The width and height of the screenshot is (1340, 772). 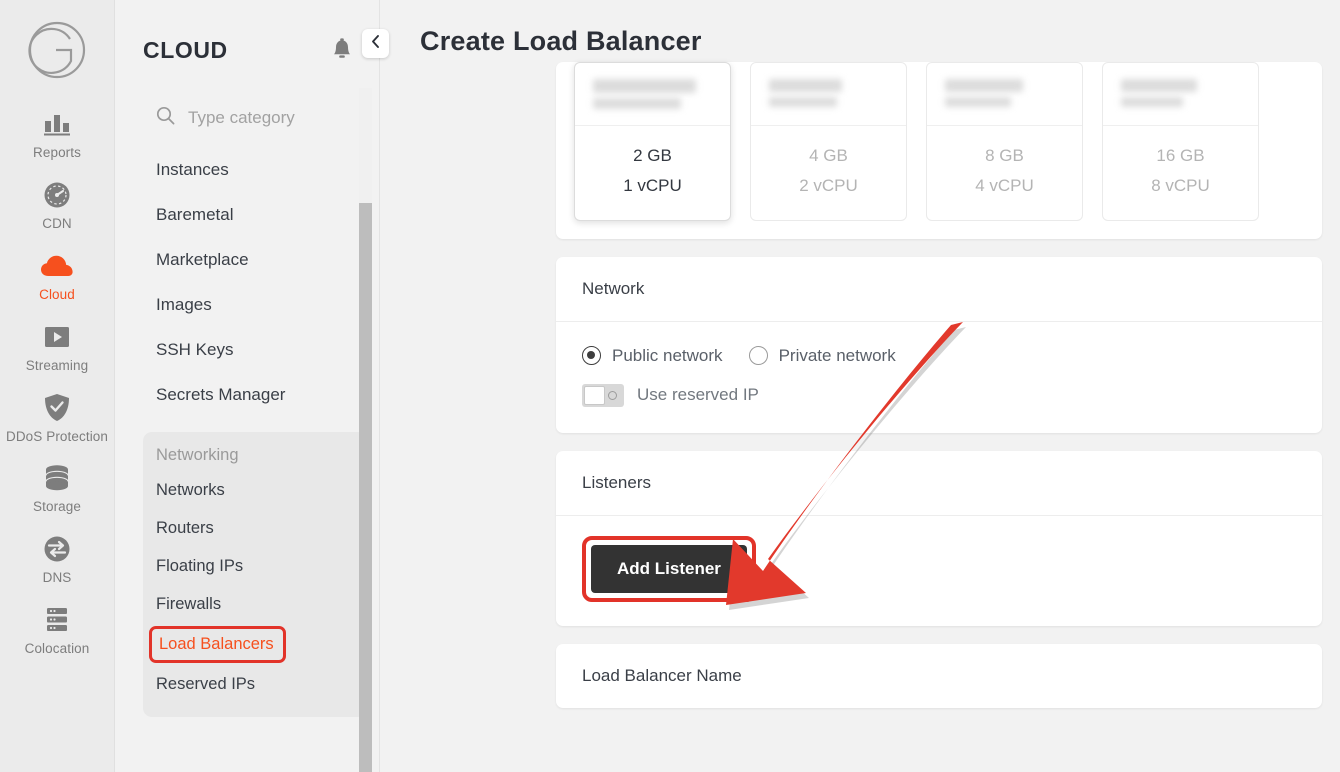 I want to click on rail-item-ddos-protection: DDoS Protection, so click(x=57, y=419).